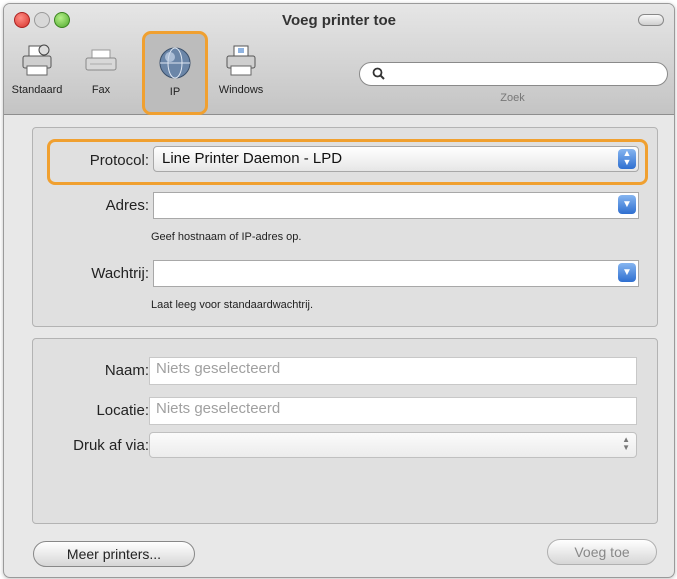 The image size is (677, 579). I want to click on search-field, so click(513, 74).